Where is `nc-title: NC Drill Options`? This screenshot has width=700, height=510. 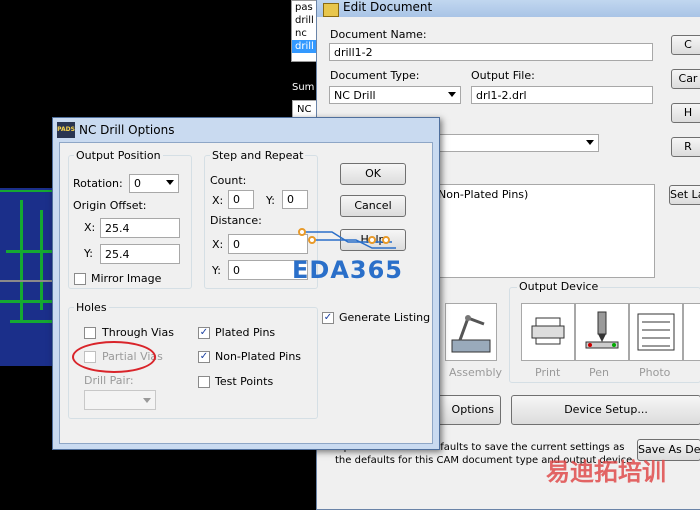 nc-title: NC Drill Options is located at coordinates (127, 130).